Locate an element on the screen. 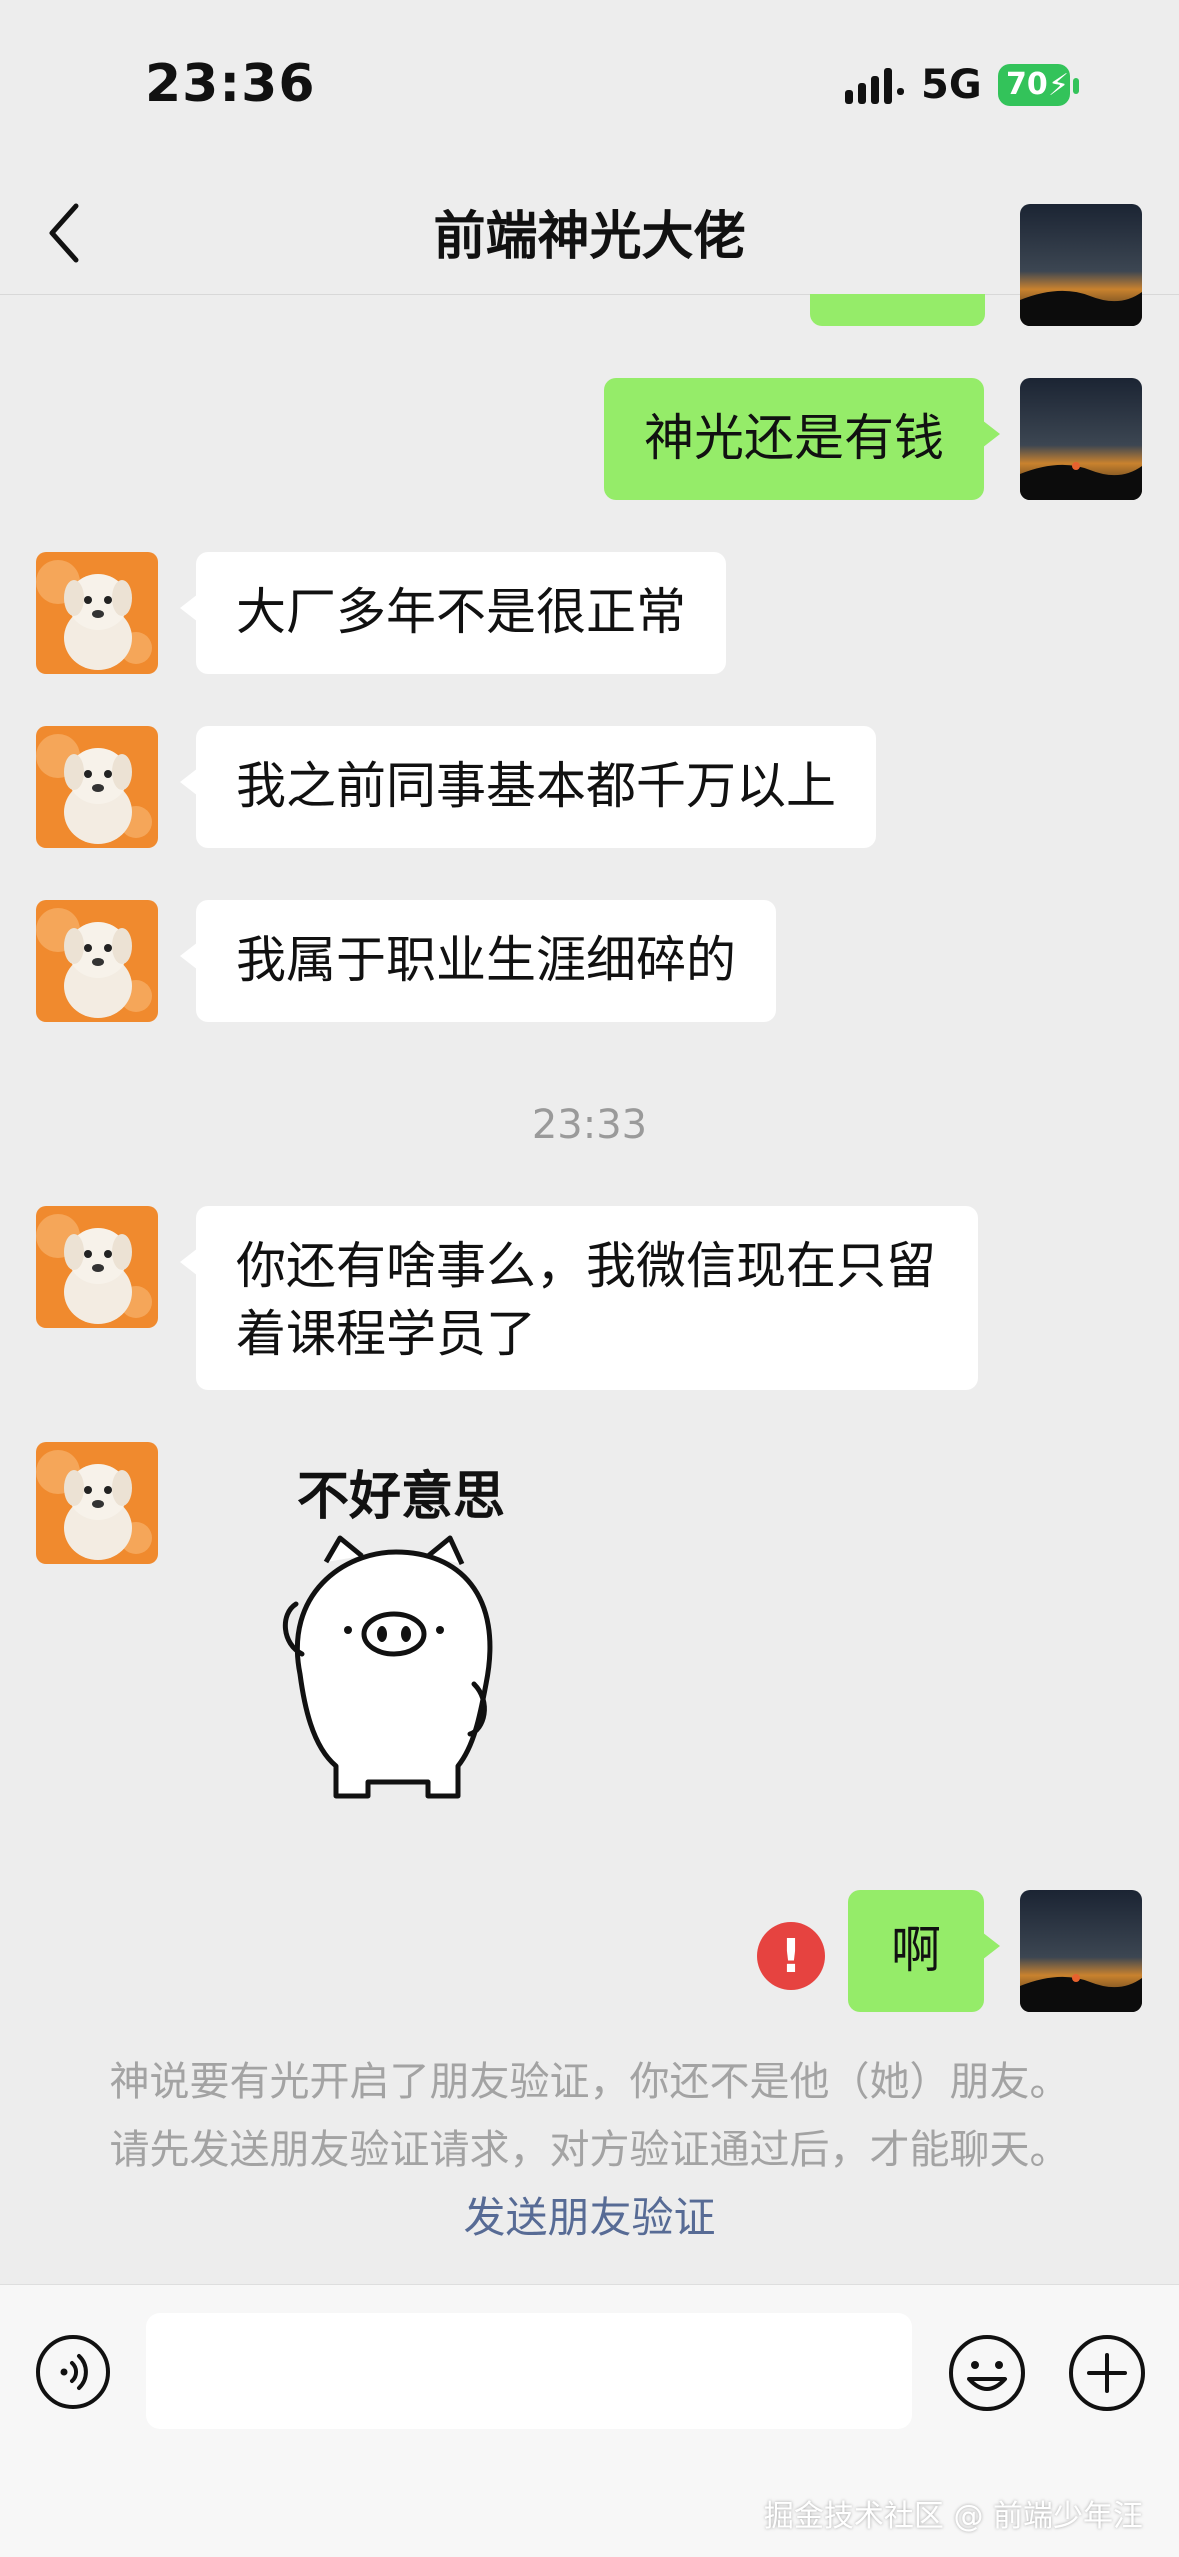  chat-title: 前端神光大佬 is located at coordinates (589, 237).